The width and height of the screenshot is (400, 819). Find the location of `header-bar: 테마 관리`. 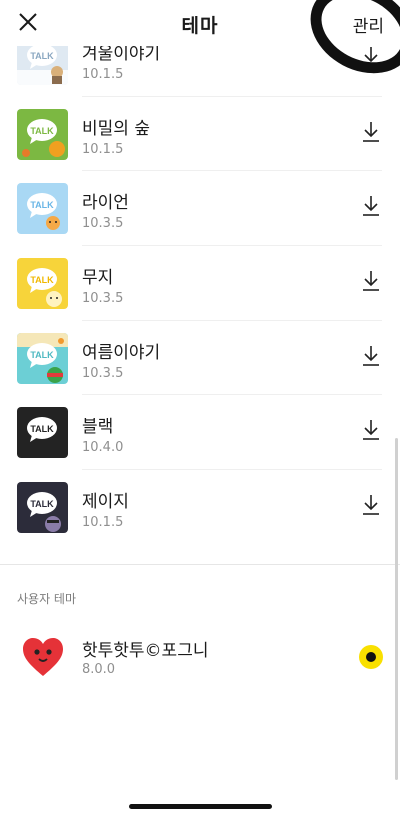

header-bar: 테마 관리 is located at coordinates (200, 23).